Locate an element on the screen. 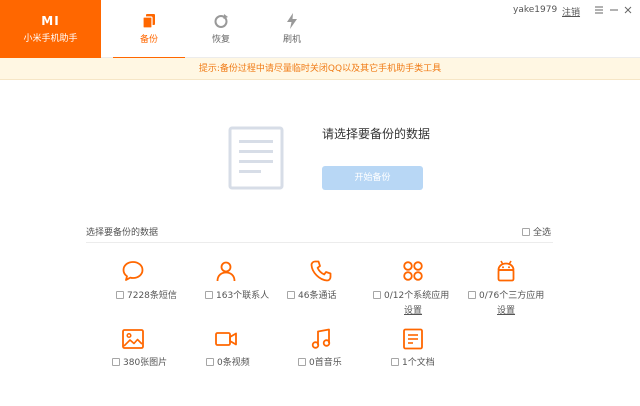 The width and height of the screenshot is (640, 406). select-all-checkbox: 全选 is located at coordinates (536, 231).